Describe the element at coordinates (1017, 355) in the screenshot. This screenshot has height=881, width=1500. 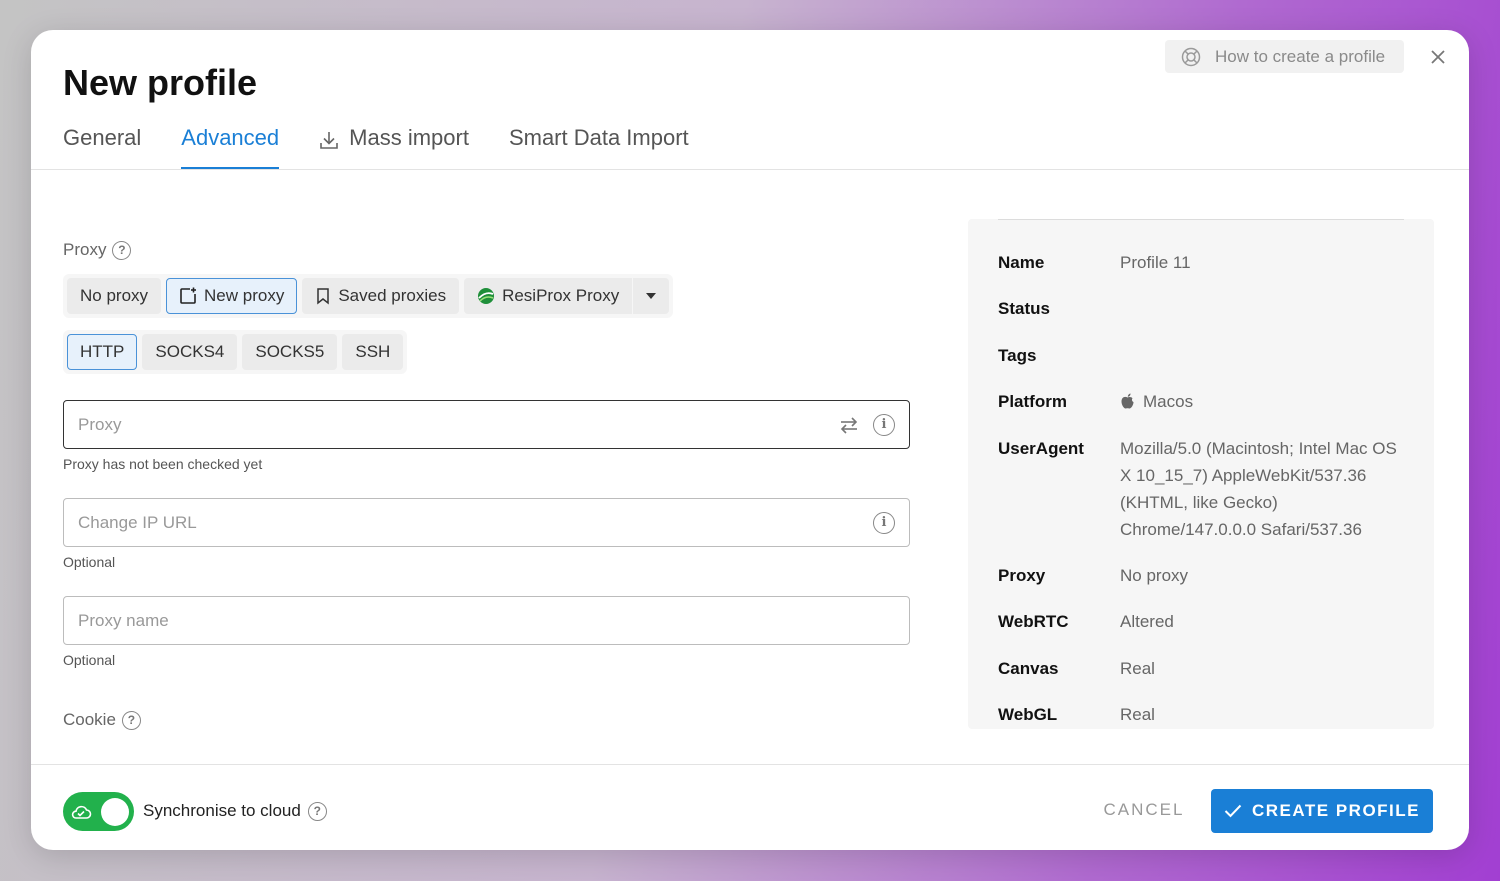
I see `summary-key: Tags` at that location.